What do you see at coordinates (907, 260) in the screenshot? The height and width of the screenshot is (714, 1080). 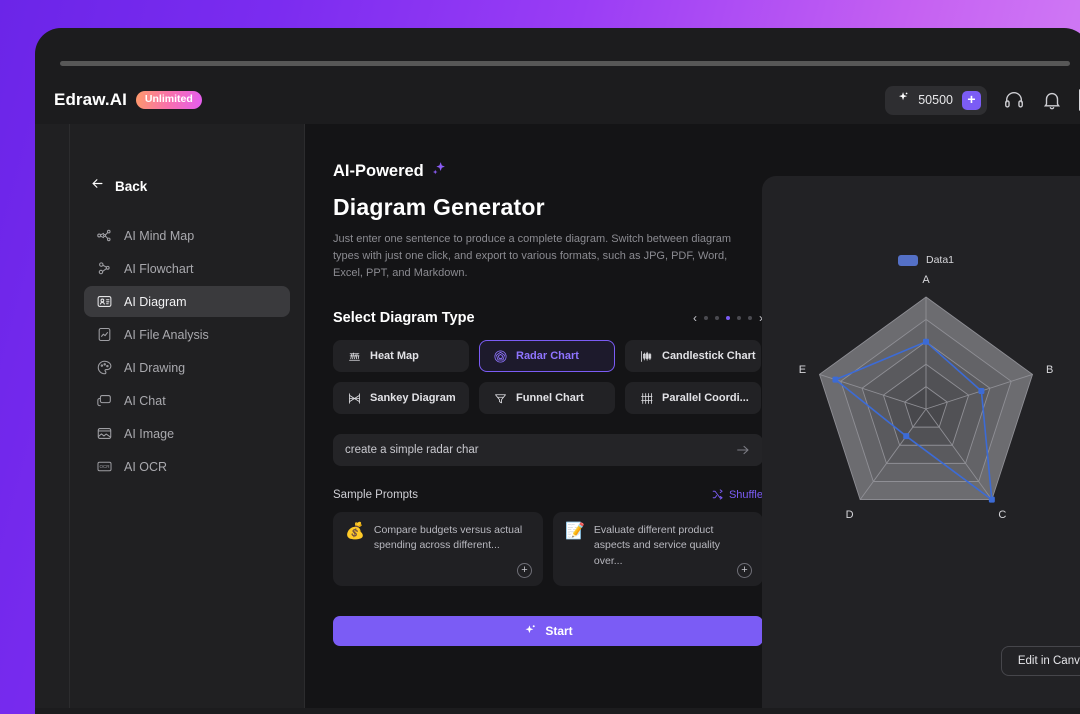 I see `legend-swatch` at bounding box center [907, 260].